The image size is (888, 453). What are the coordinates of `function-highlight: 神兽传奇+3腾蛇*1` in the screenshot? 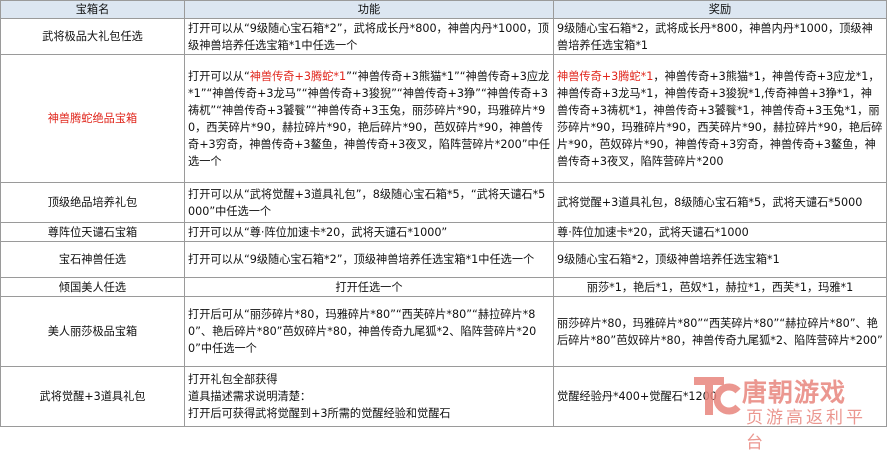 It's located at (298, 76).